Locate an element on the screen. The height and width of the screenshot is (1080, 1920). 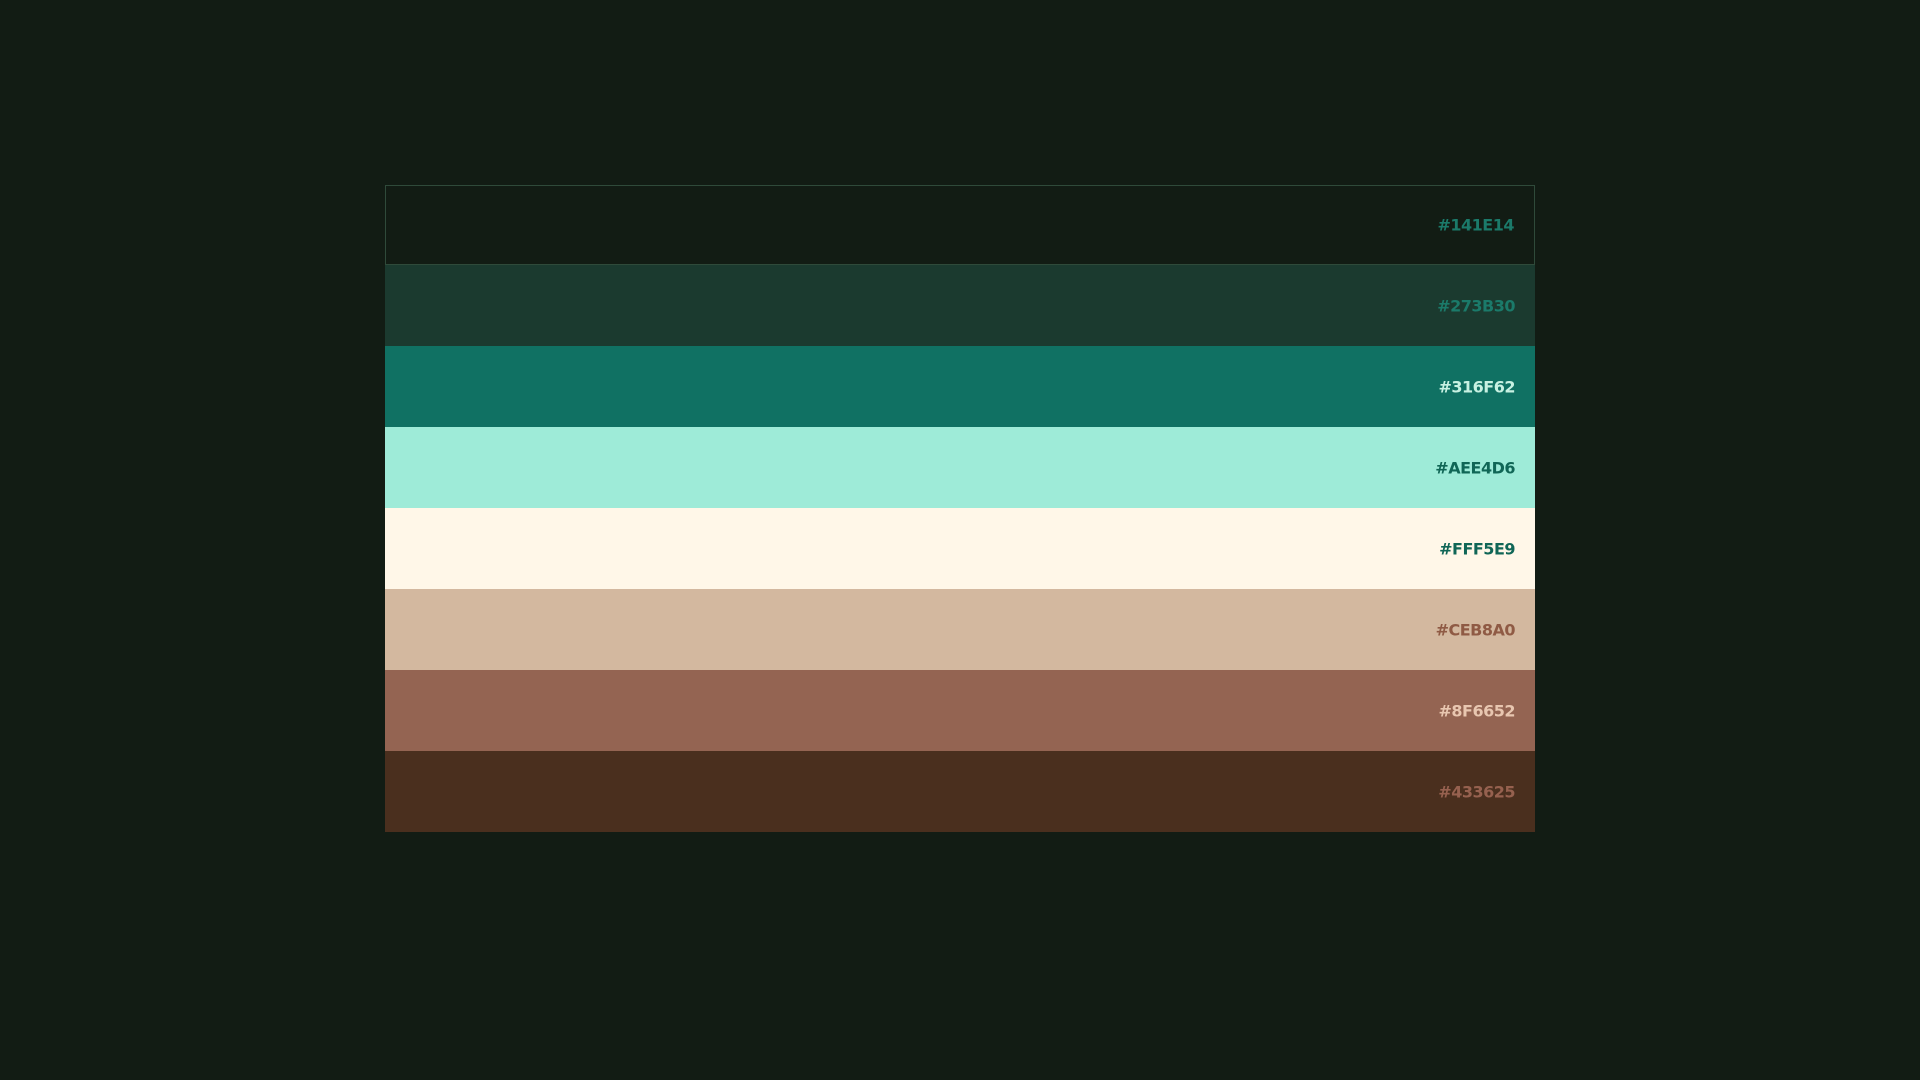
swatch-8f6652: #8F6652 is located at coordinates (960, 710).